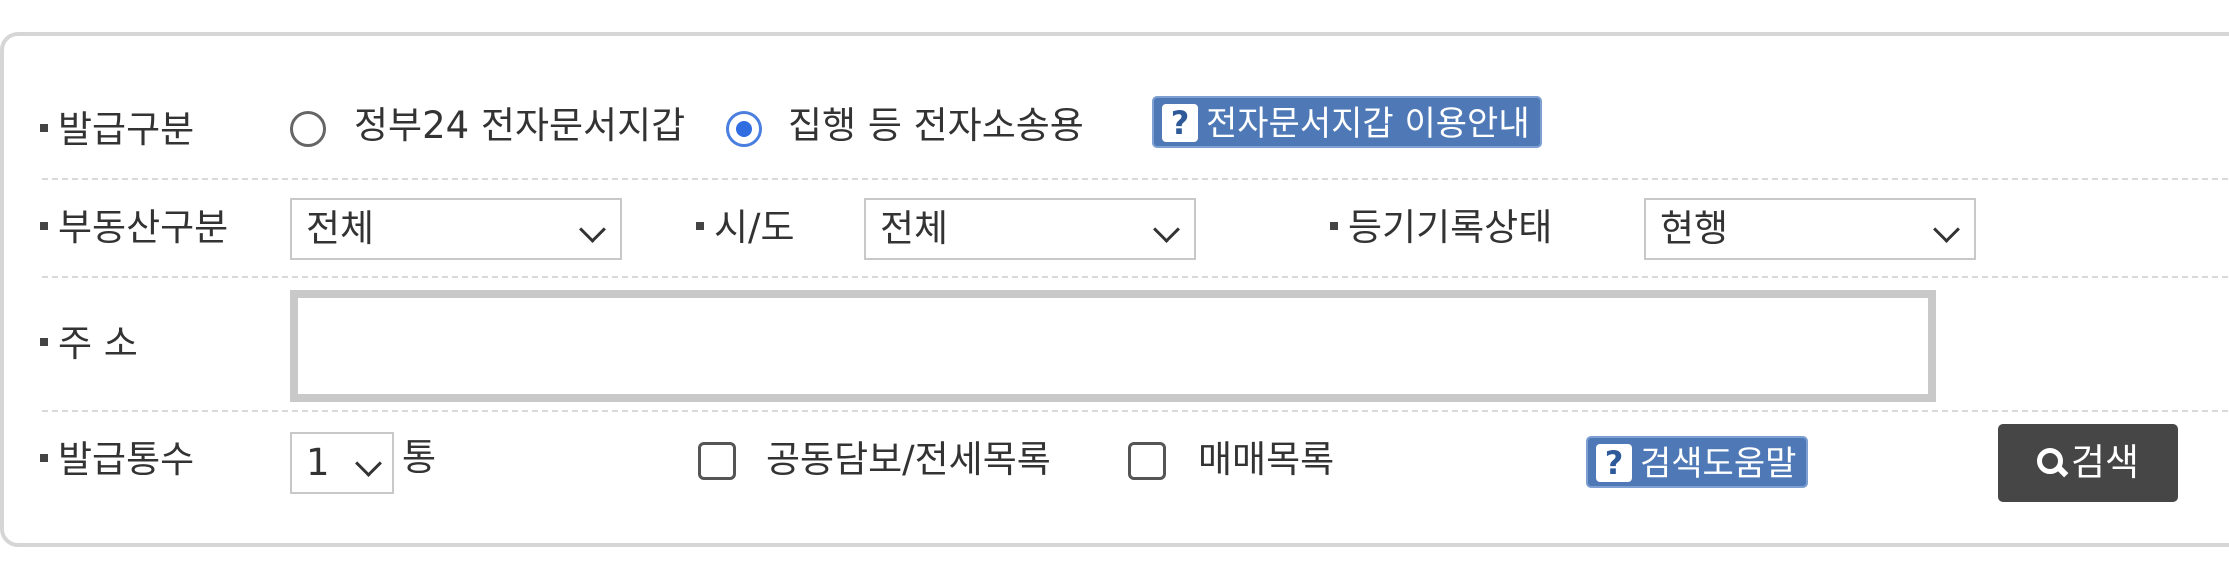 This screenshot has height=565, width=2229. I want to click on search-button: 검색, so click(2088, 463).